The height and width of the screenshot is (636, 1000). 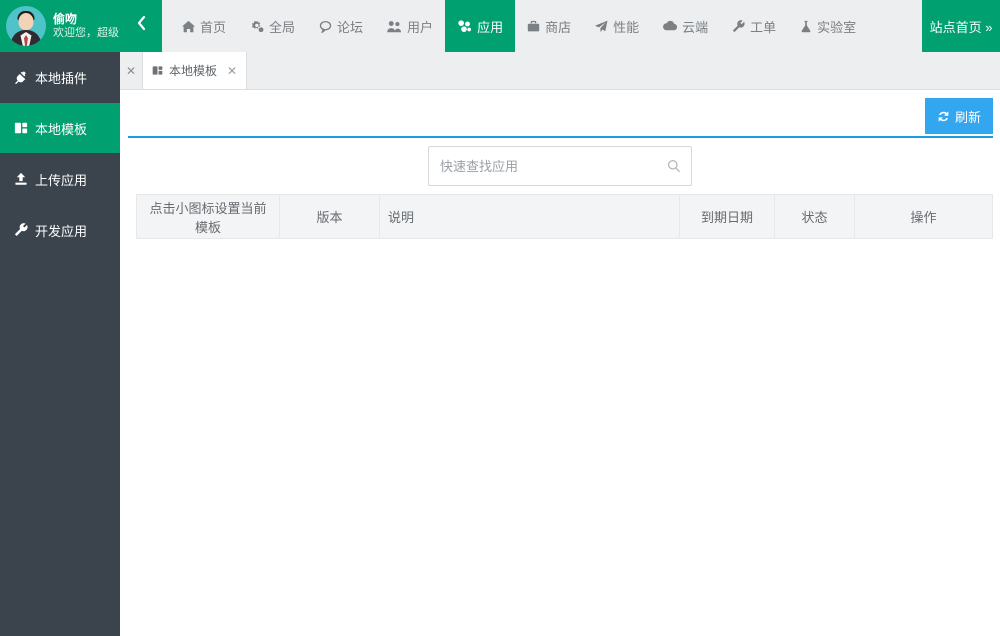 What do you see at coordinates (21, 77) in the screenshot?
I see `plug-icon` at bounding box center [21, 77].